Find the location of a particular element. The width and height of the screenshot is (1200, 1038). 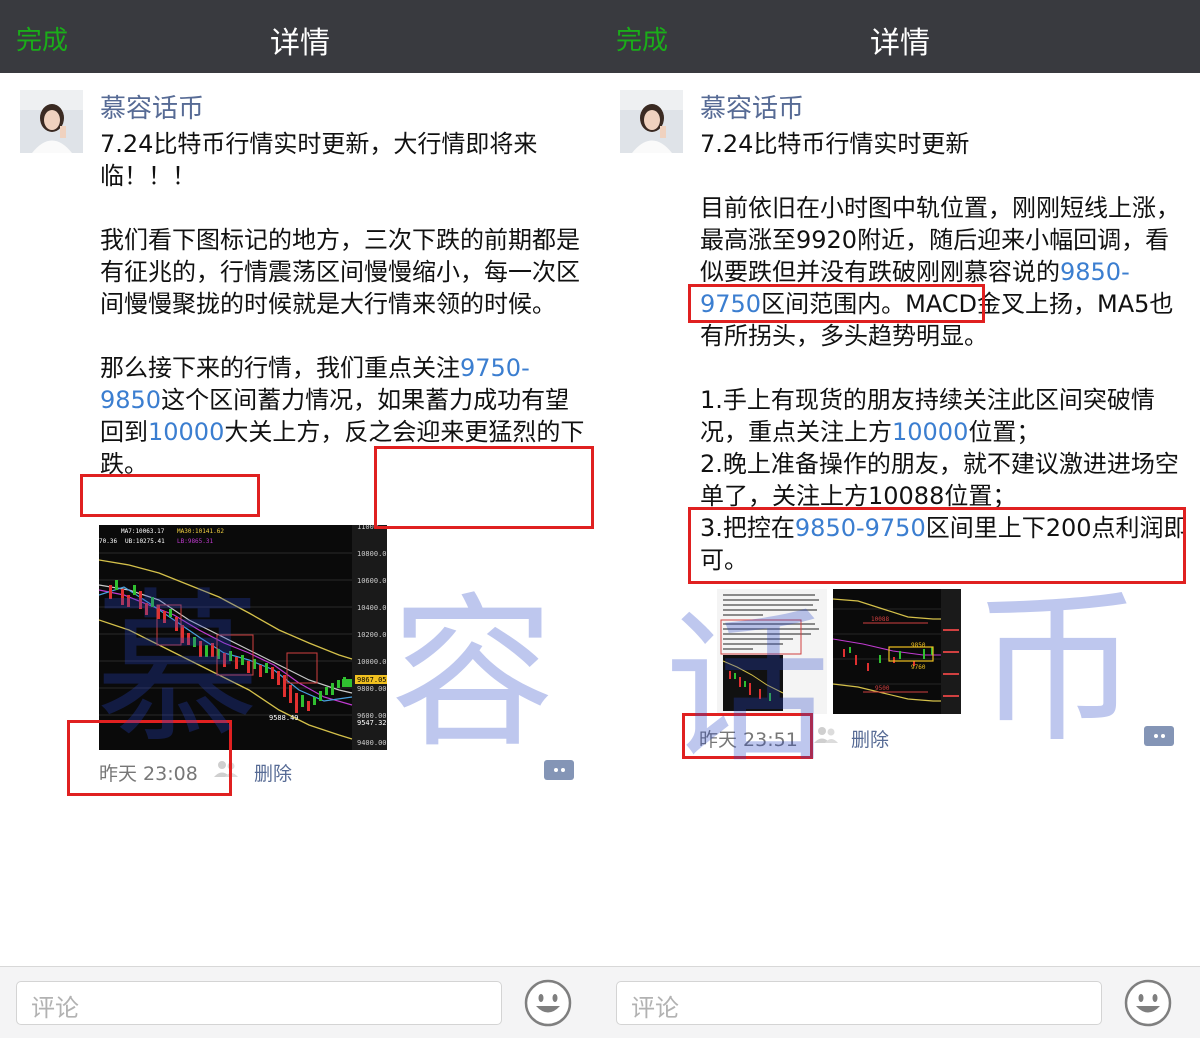

level-label: 10088 is located at coordinates (880, 619).